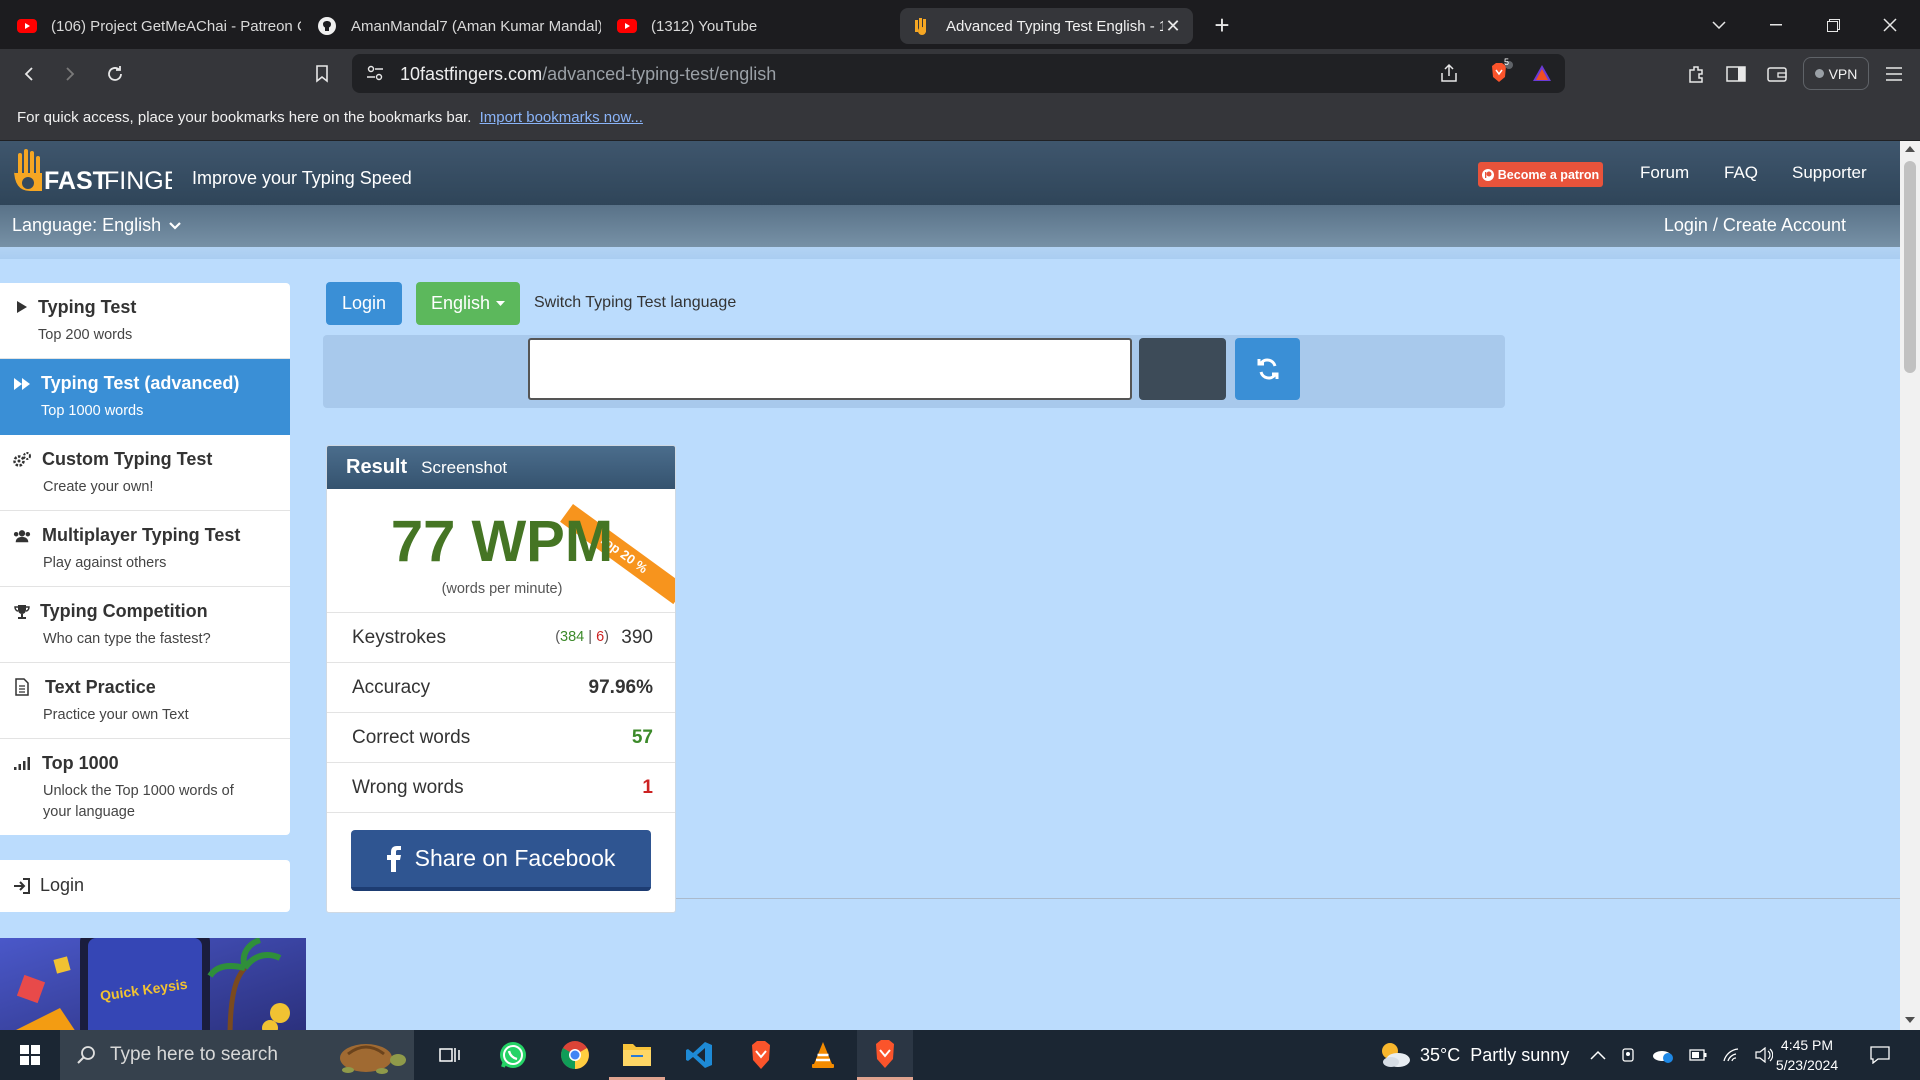 The image size is (1920, 1080). I want to click on browser-tab-github: AmanMandal7 (Aman Kumar Mandal), so click(453, 26).